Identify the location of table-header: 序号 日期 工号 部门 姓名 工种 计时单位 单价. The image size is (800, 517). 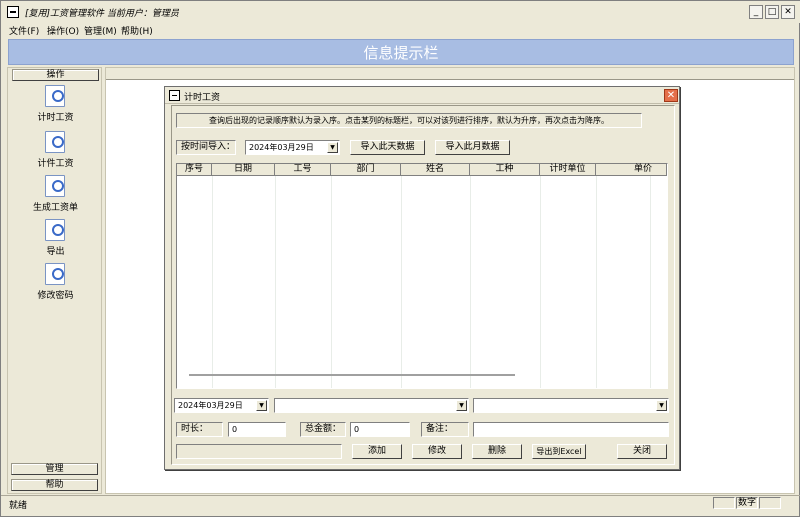
(422, 170).